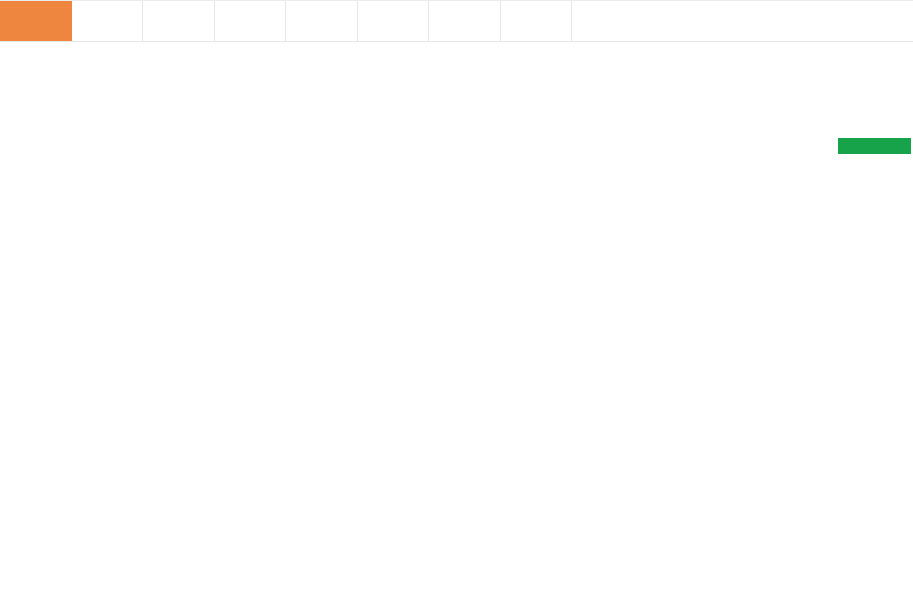  What do you see at coordinates (33, 483) in the screenshot?
I see `macd-info-row` at bounding box center [33, 483].